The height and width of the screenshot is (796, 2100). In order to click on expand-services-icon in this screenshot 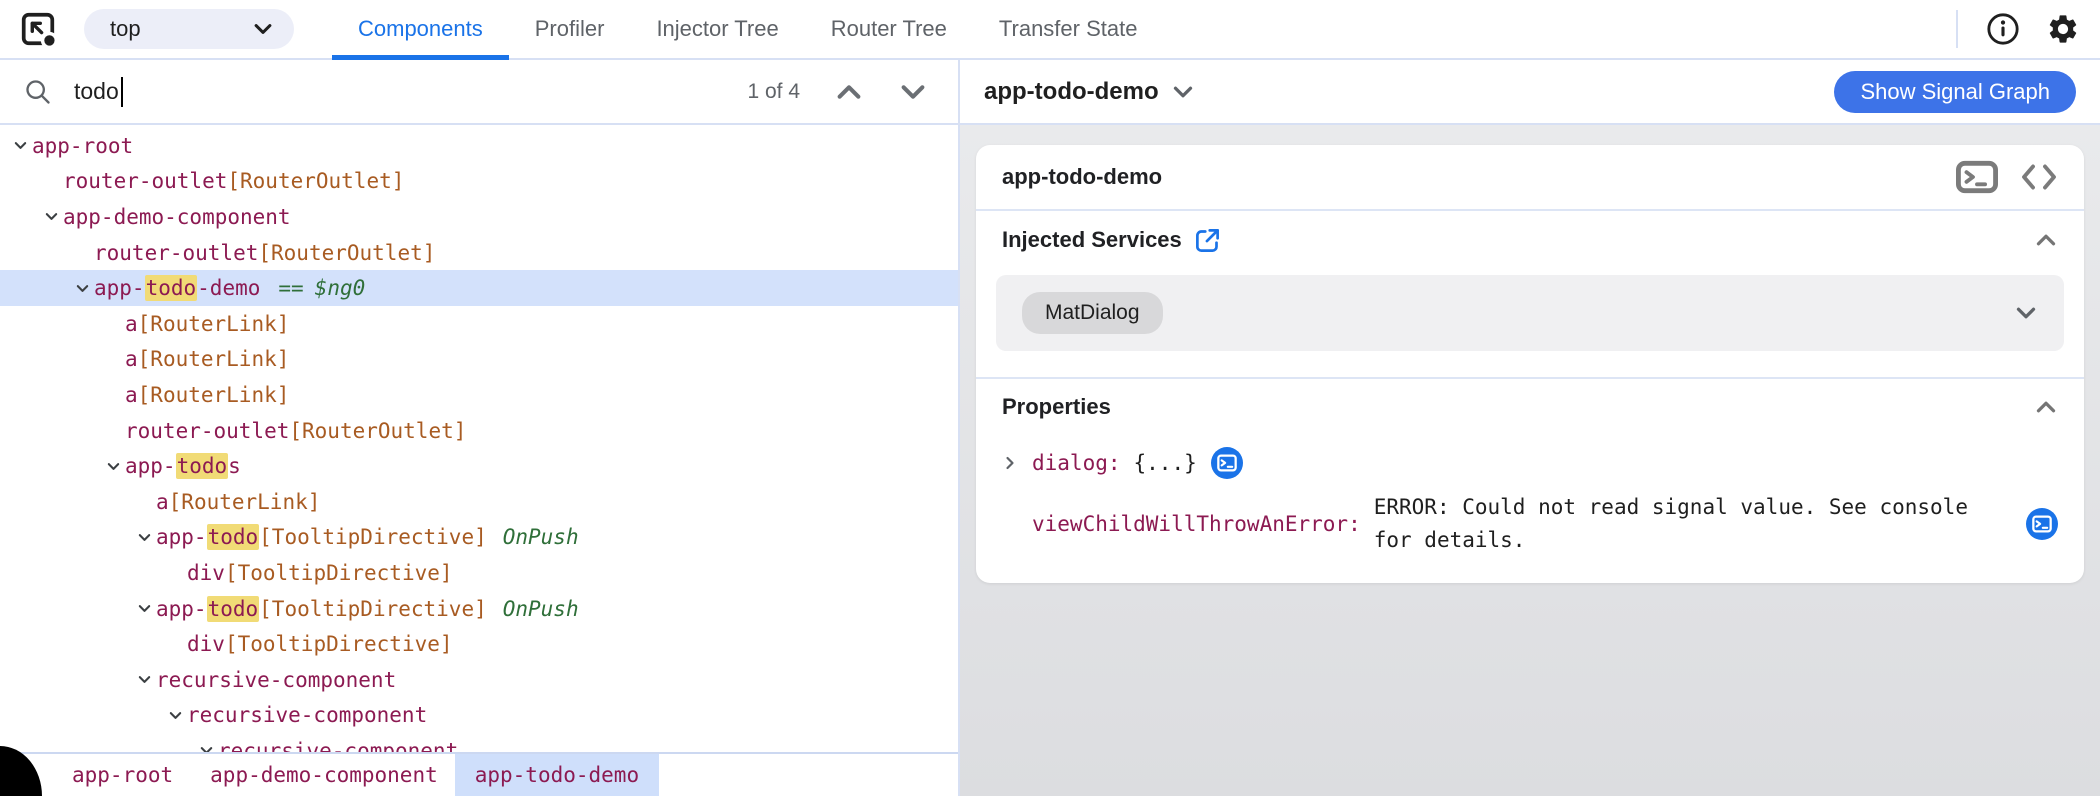, I will do `click(2026, 313)`.